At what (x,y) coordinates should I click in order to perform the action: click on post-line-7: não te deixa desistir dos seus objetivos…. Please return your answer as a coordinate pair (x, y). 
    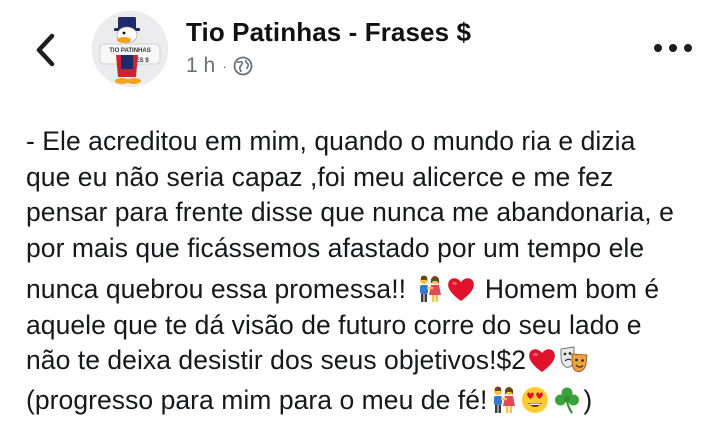
    Looking at the image, I should click on (366, 361).